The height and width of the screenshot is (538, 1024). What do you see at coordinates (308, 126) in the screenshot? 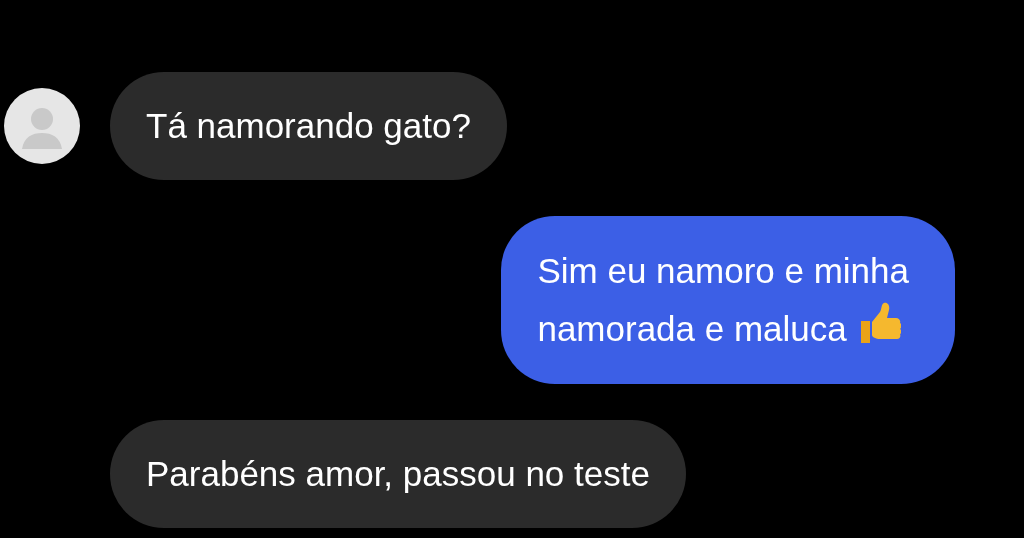
I see `message-text: Tá namorando gato?` at bounding box center [308, 126].